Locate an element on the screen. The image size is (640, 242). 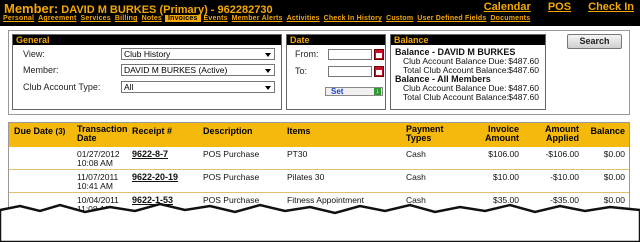
to-label: To: is located at coordinates (301, 71).